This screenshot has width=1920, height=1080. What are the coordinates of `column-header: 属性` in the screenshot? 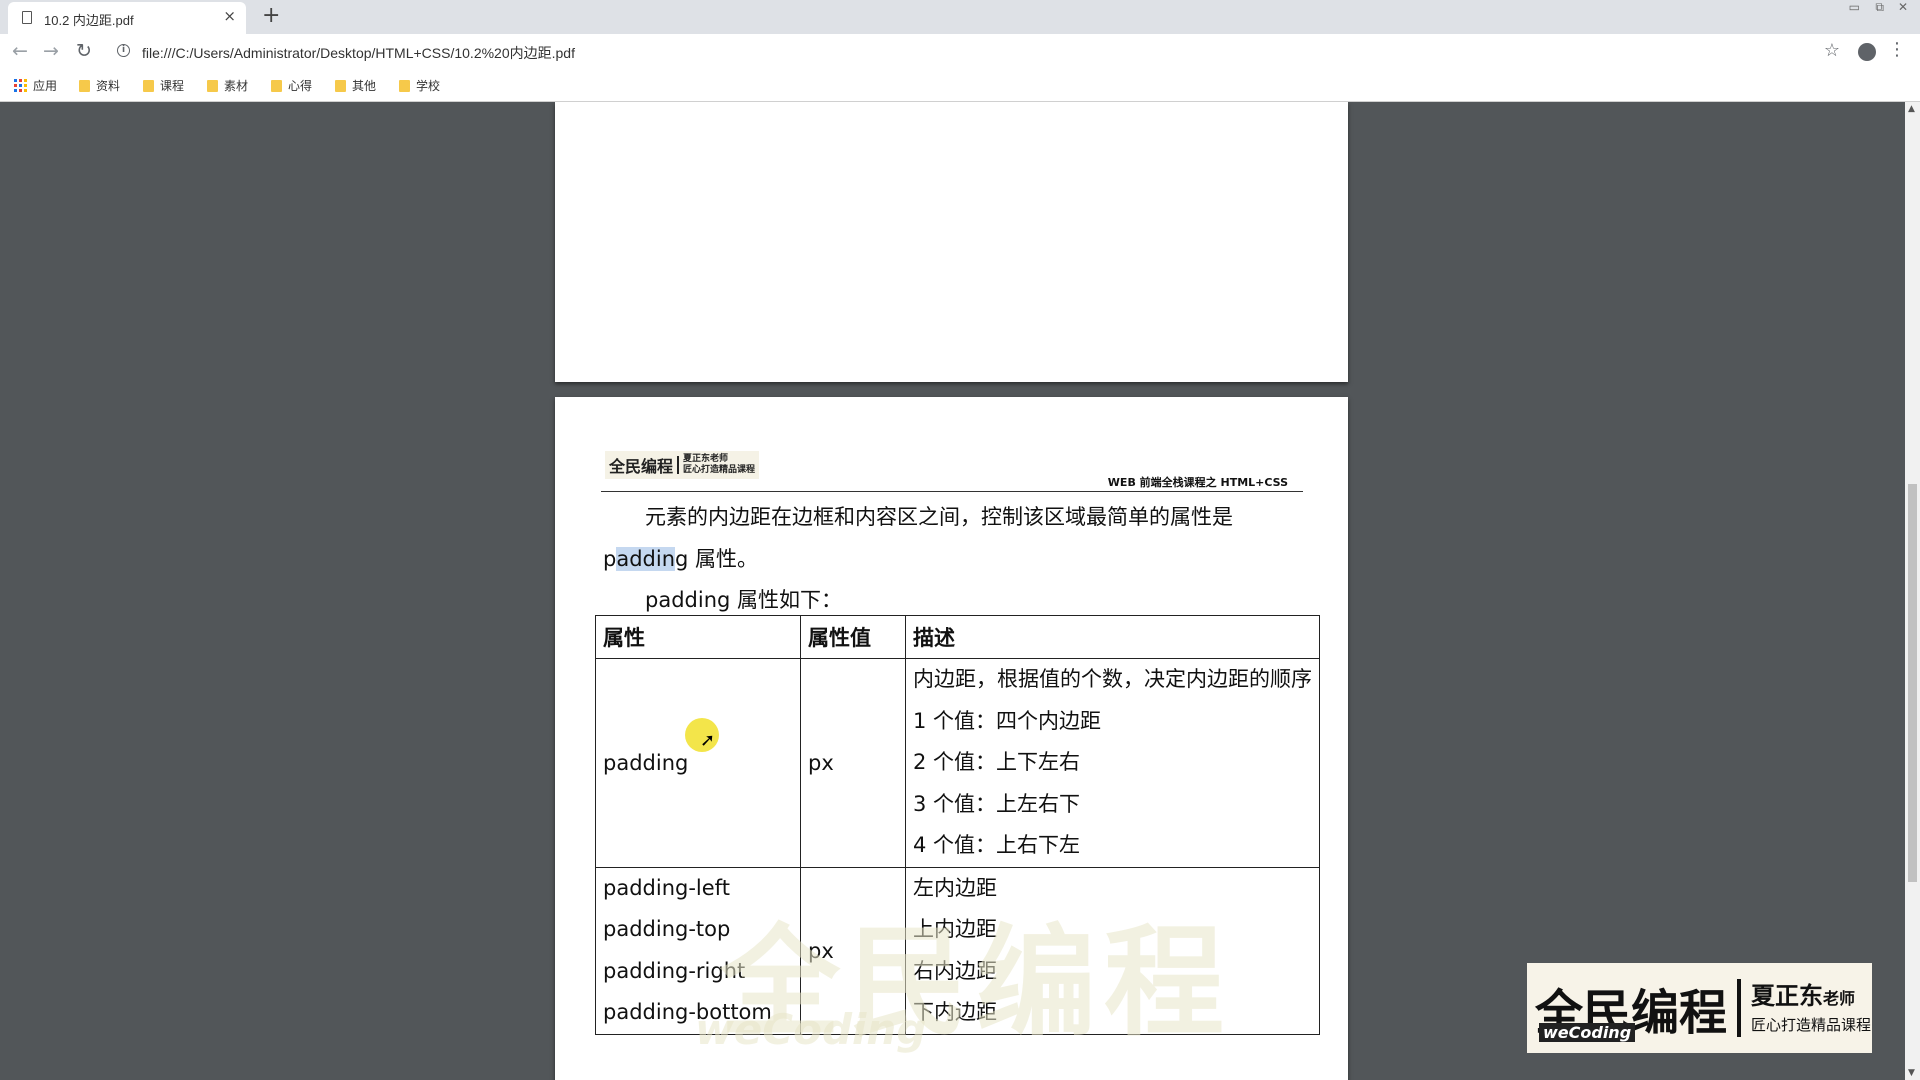 It's located at (698, 637).